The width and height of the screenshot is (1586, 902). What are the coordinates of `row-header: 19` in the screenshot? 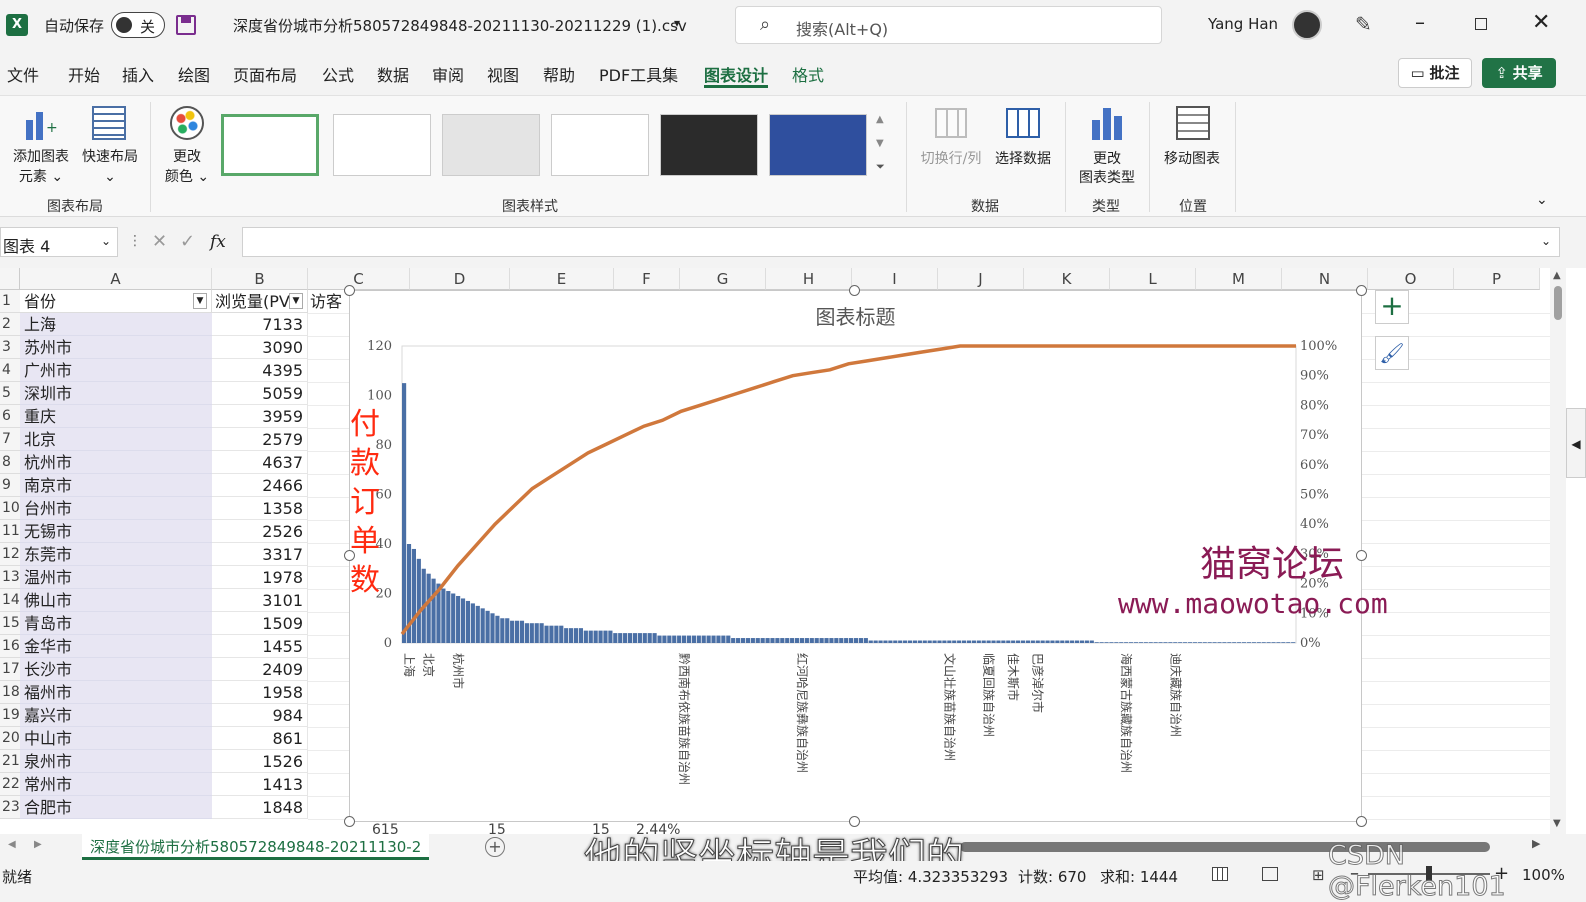 It's located at (10, 715).